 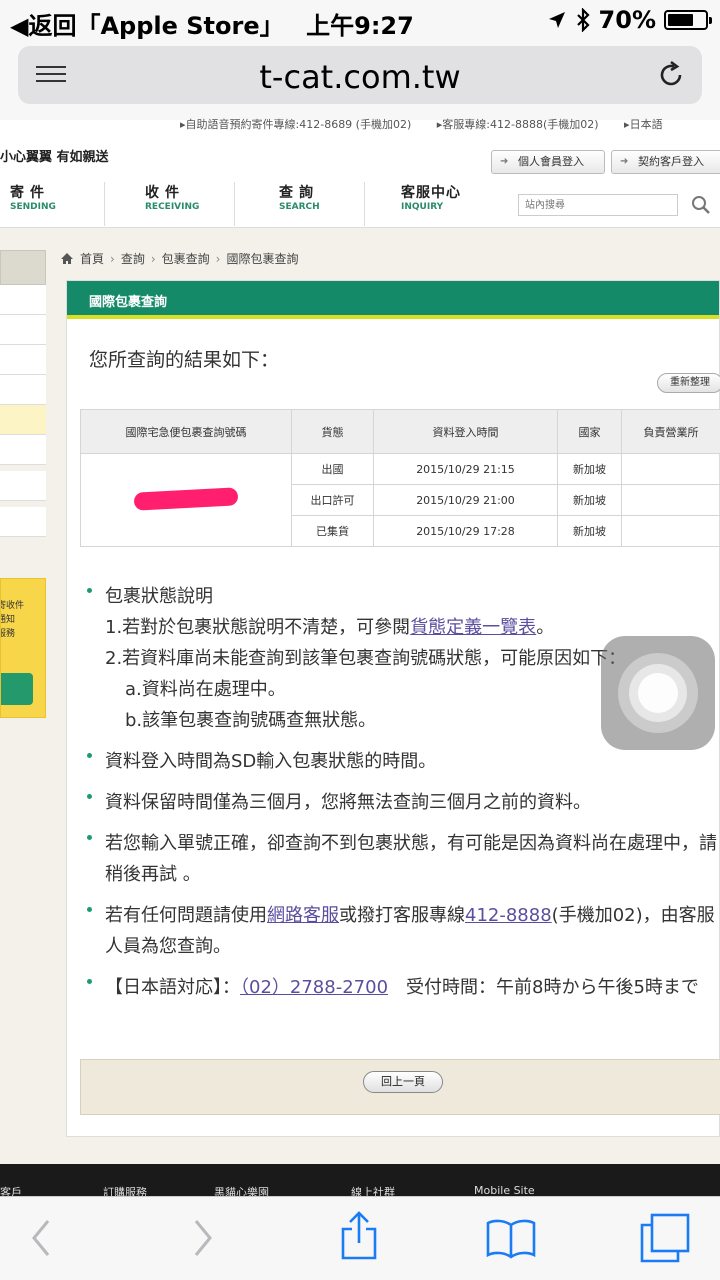 What do you see at coordinates (17, 689) in the screenshot?
I see `promo-button` at bounding box center [17, 689].